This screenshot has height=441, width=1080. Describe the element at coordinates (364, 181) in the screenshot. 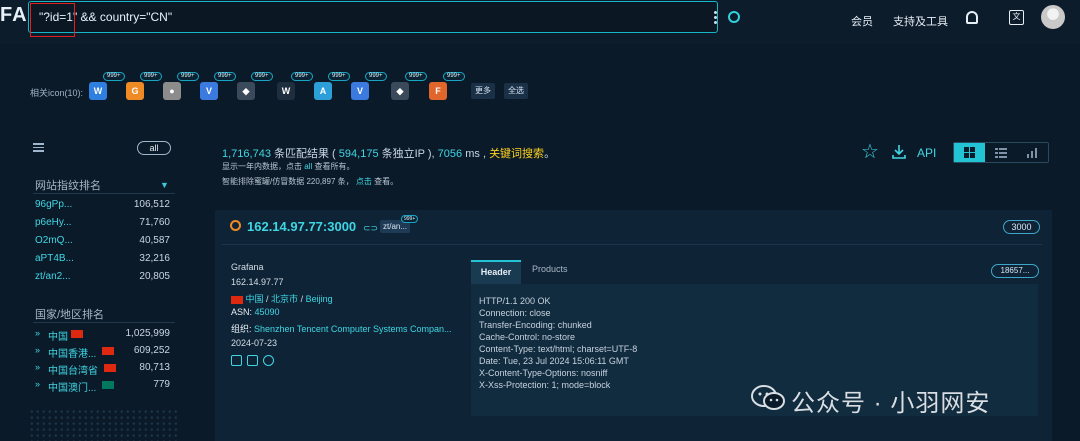

I see `honeypot-view-link: 点击` at that location.